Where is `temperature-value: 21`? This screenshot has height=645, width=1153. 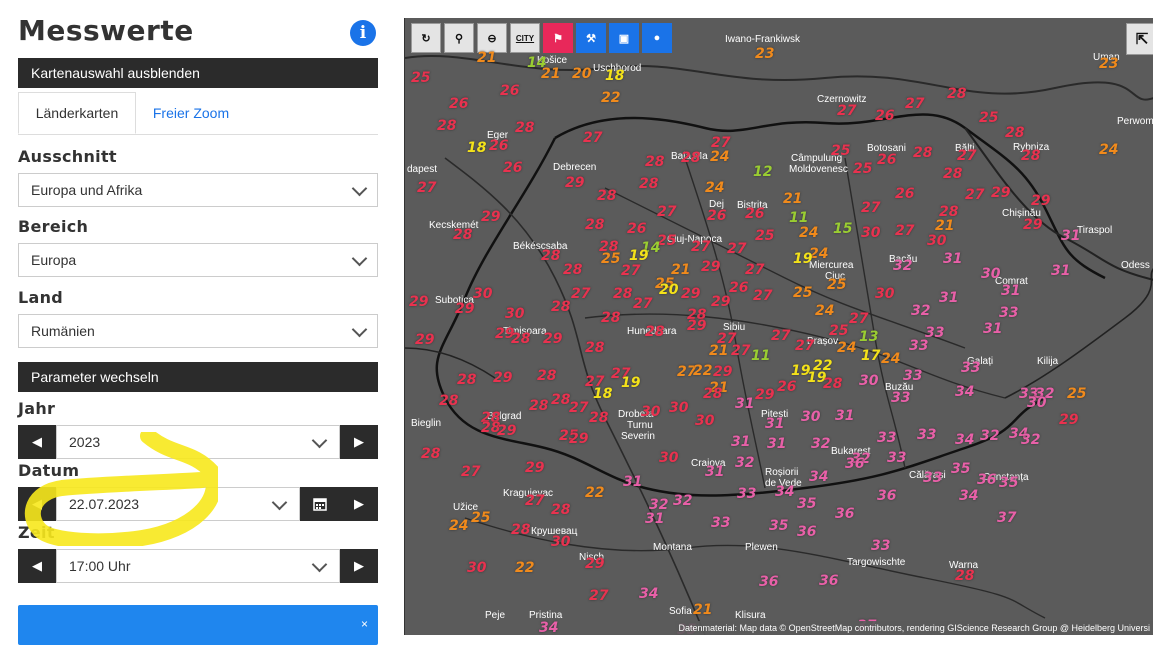
temperature-value: 21 is located at coordinates (944, 226).